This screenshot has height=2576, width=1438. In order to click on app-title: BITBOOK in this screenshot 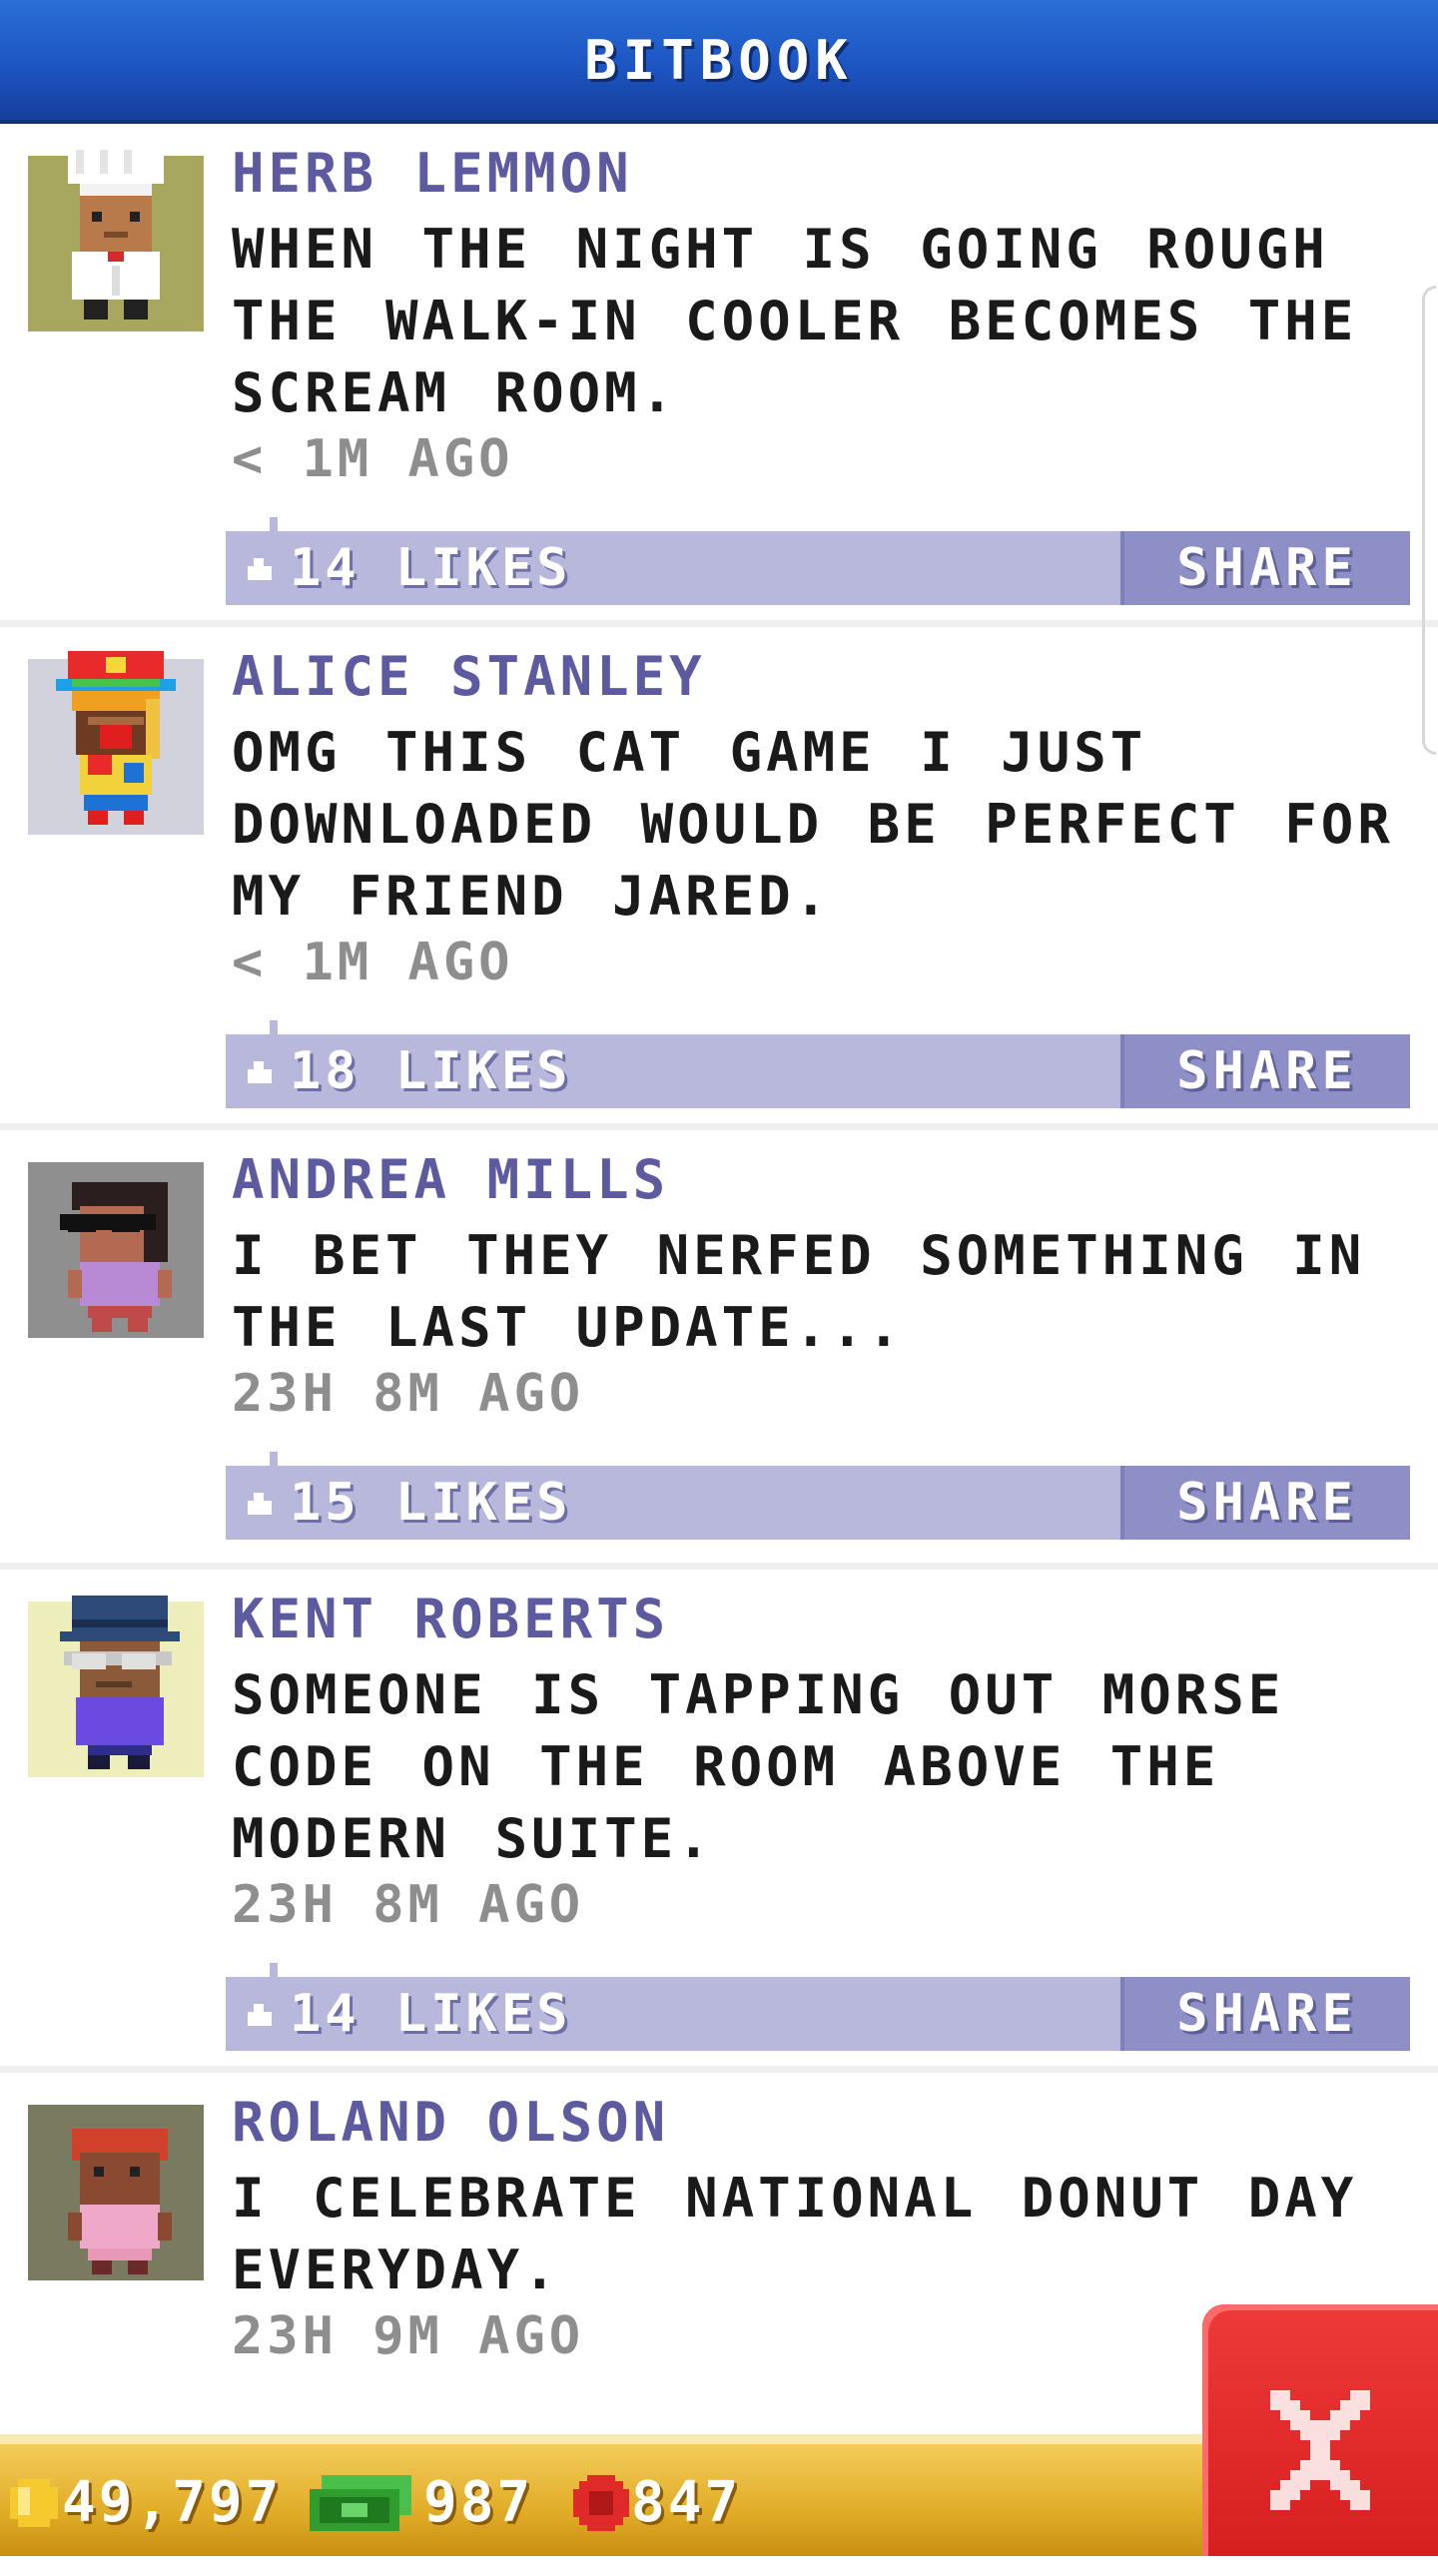, I will do `click(719, 60)`.